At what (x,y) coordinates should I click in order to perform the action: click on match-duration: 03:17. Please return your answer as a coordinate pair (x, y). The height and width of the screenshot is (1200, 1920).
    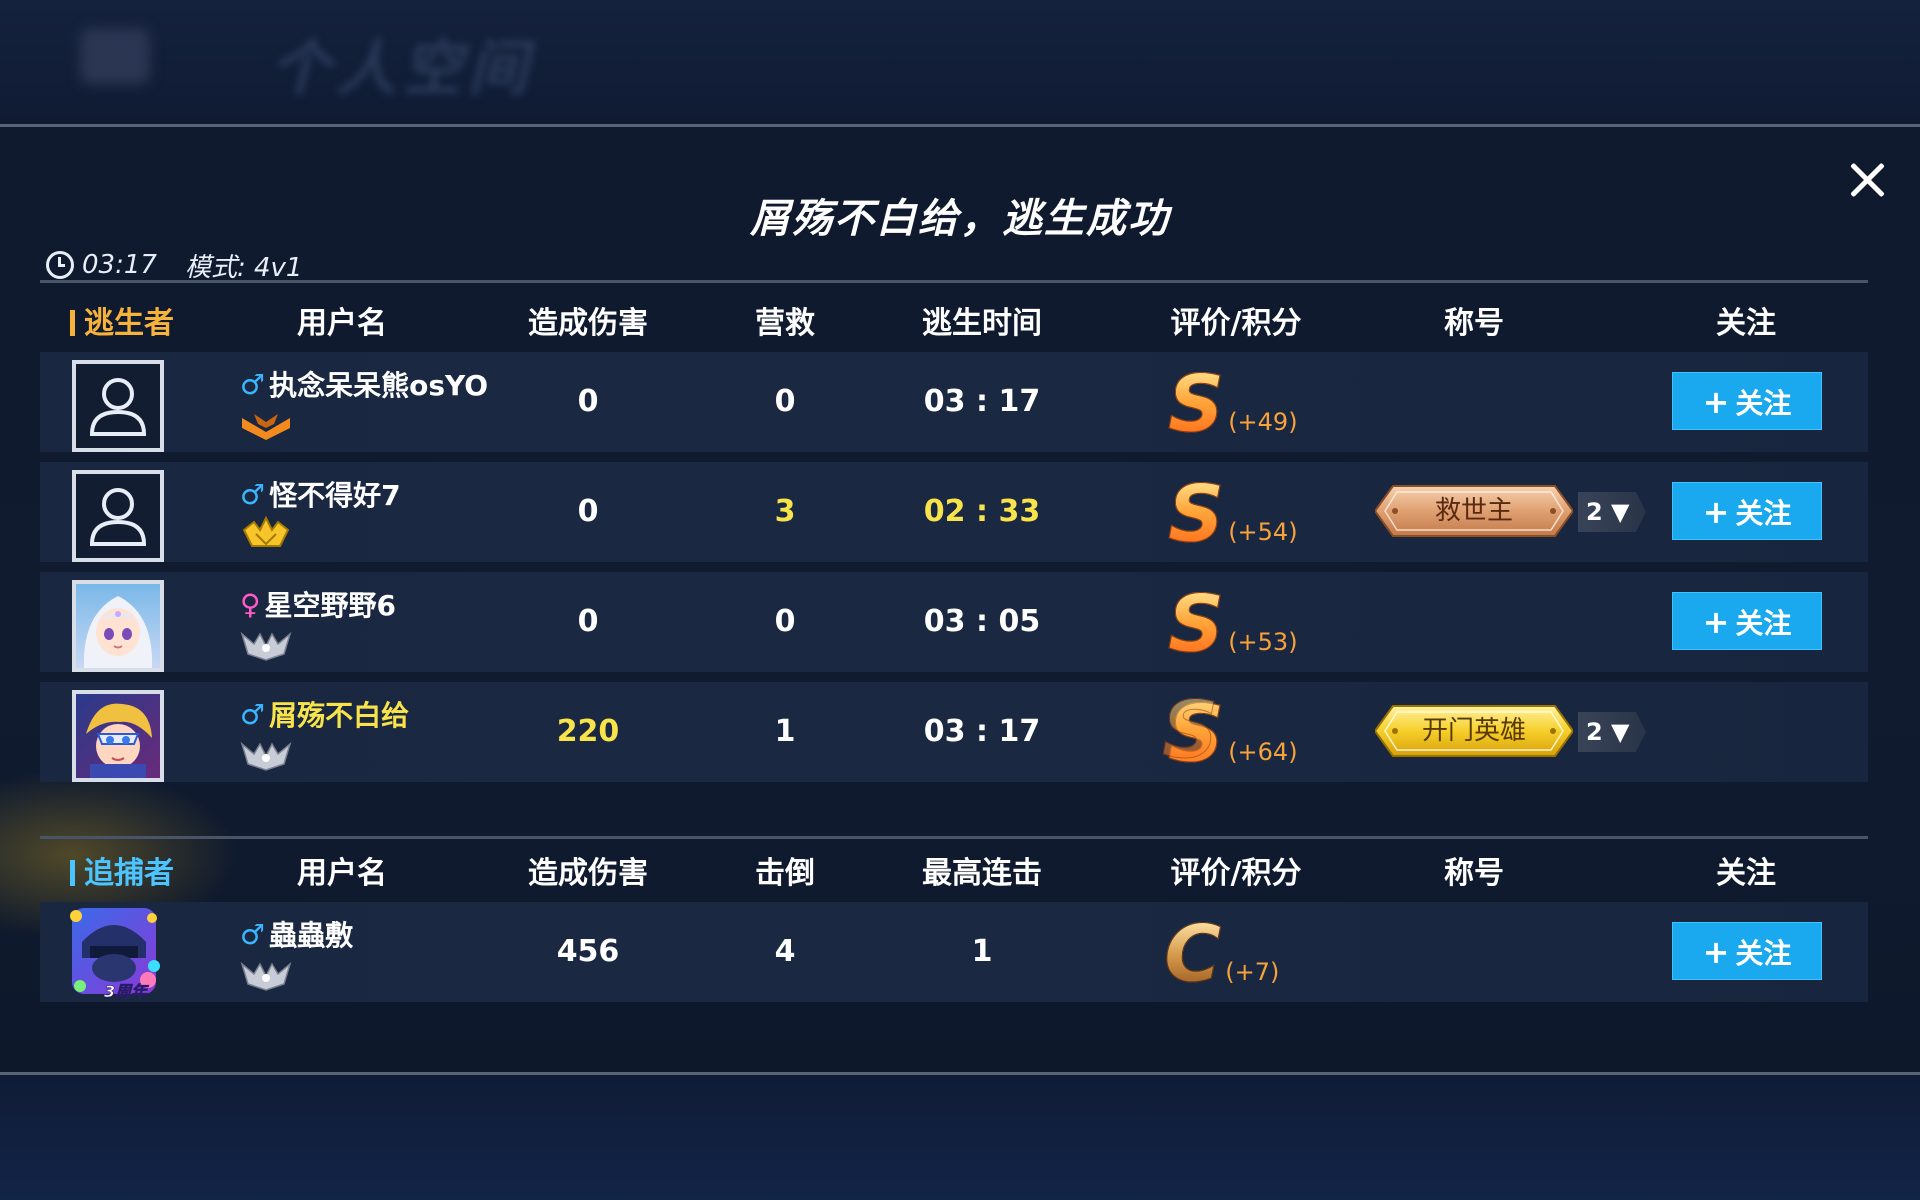
    Looking at the image, I should click on (119, 265).